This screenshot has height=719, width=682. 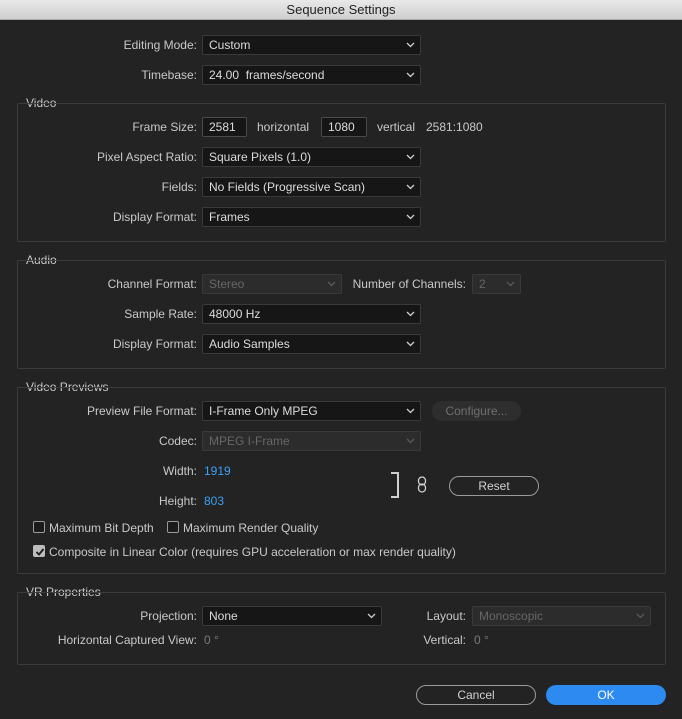 I want to click on frame-height-input: 1080, so click(x=344, y=127).